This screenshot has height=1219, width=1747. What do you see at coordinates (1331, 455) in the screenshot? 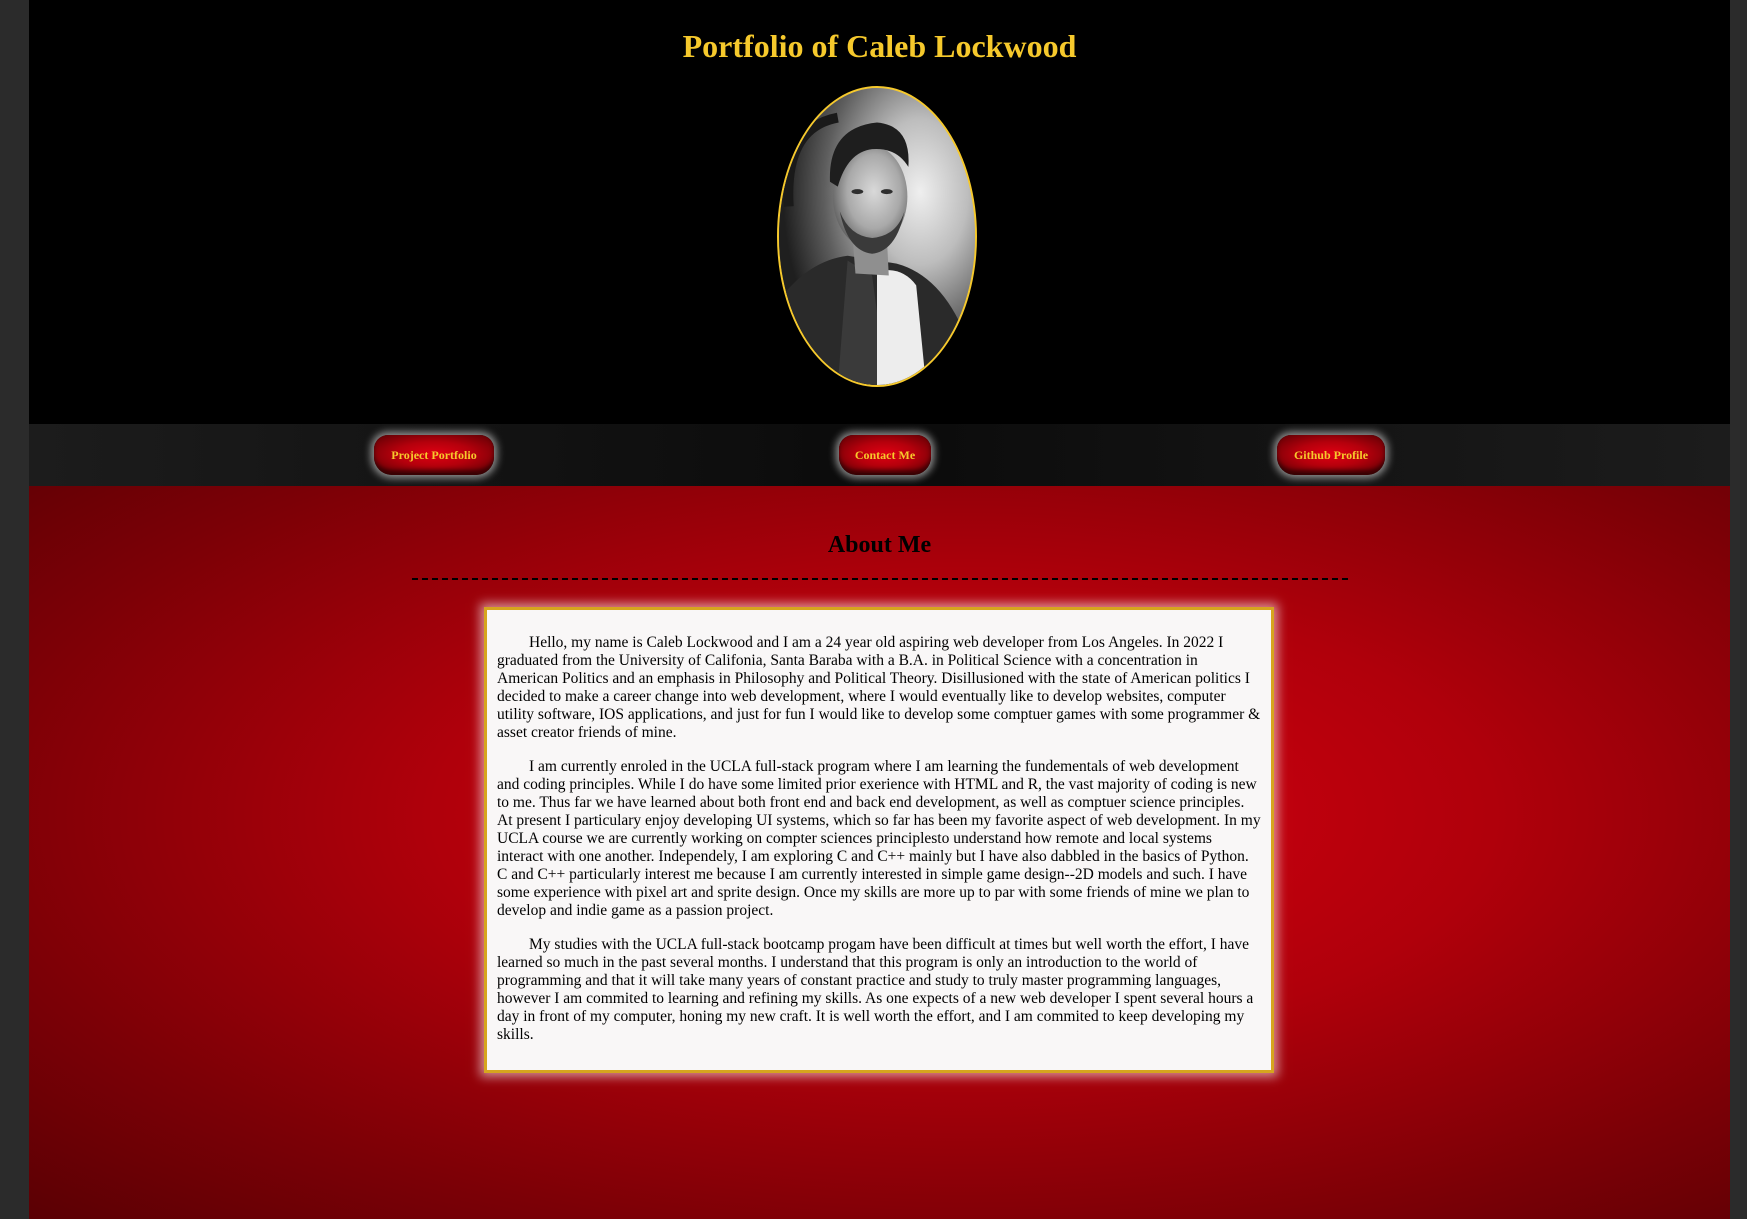
I see `github-profile-button: Github Profile` at bounding box center [1331, 455].